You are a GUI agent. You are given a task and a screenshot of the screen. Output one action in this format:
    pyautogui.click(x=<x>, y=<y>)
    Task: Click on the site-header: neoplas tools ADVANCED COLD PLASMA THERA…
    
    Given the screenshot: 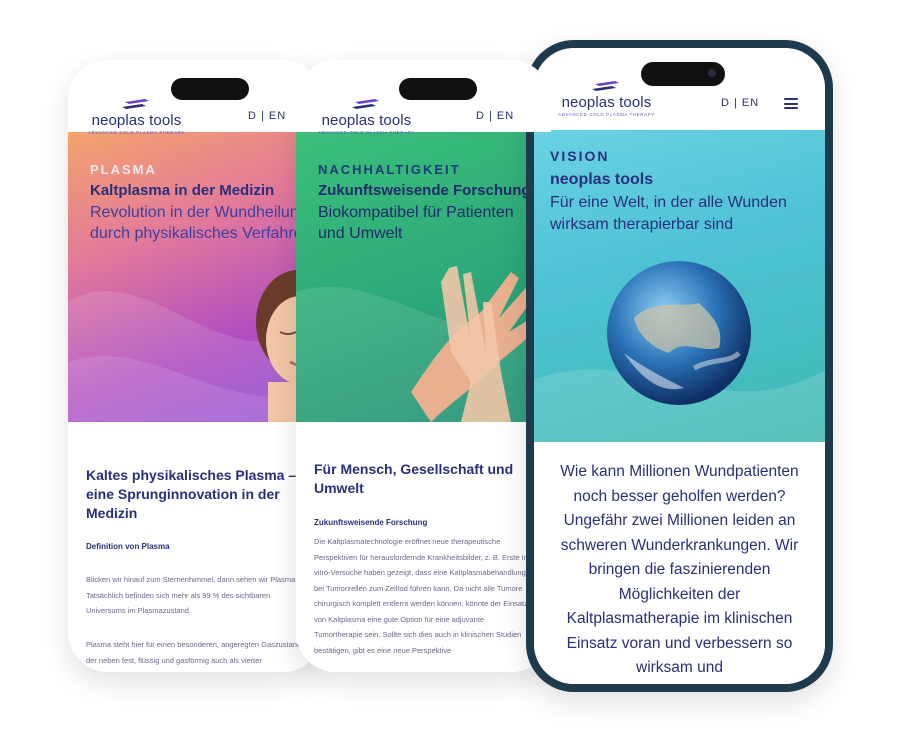 What is the action you would take?
    pyautogui.click(x=679, y=89)
    